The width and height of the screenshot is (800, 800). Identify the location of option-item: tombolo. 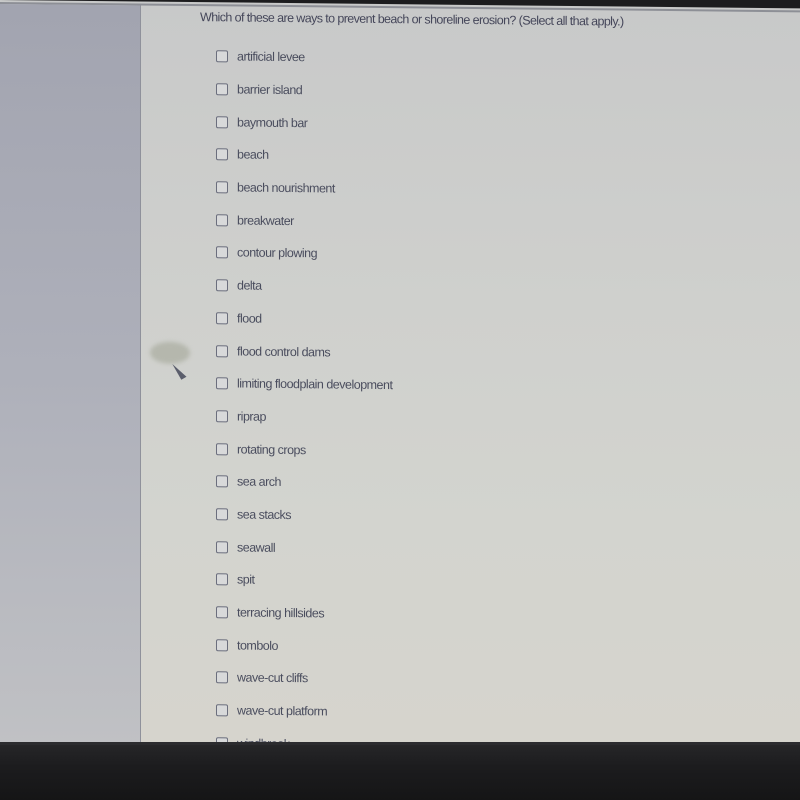
(304, 646).